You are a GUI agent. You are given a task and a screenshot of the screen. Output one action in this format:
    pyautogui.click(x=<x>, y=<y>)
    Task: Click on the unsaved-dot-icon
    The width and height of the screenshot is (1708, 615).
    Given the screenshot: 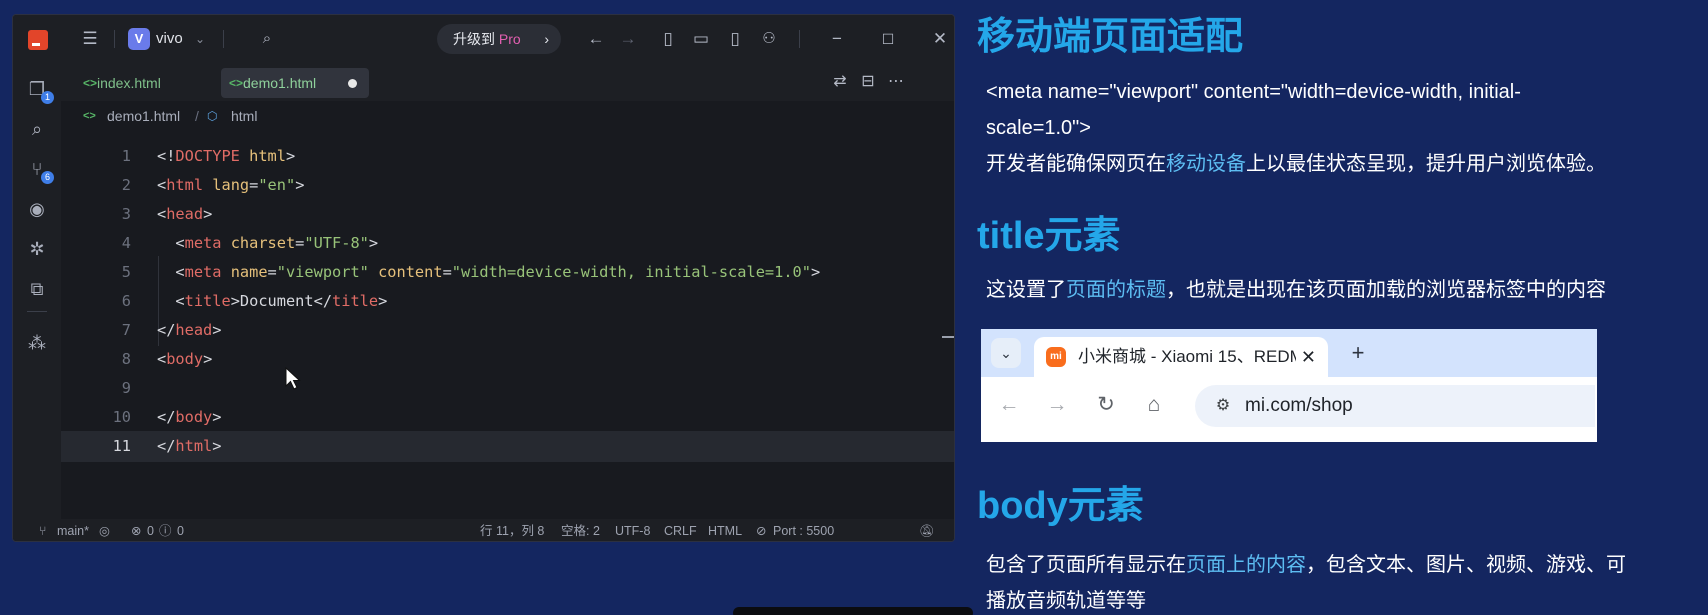 What is the action you would take?
    pyautogui.click(x=352, y=83)
    